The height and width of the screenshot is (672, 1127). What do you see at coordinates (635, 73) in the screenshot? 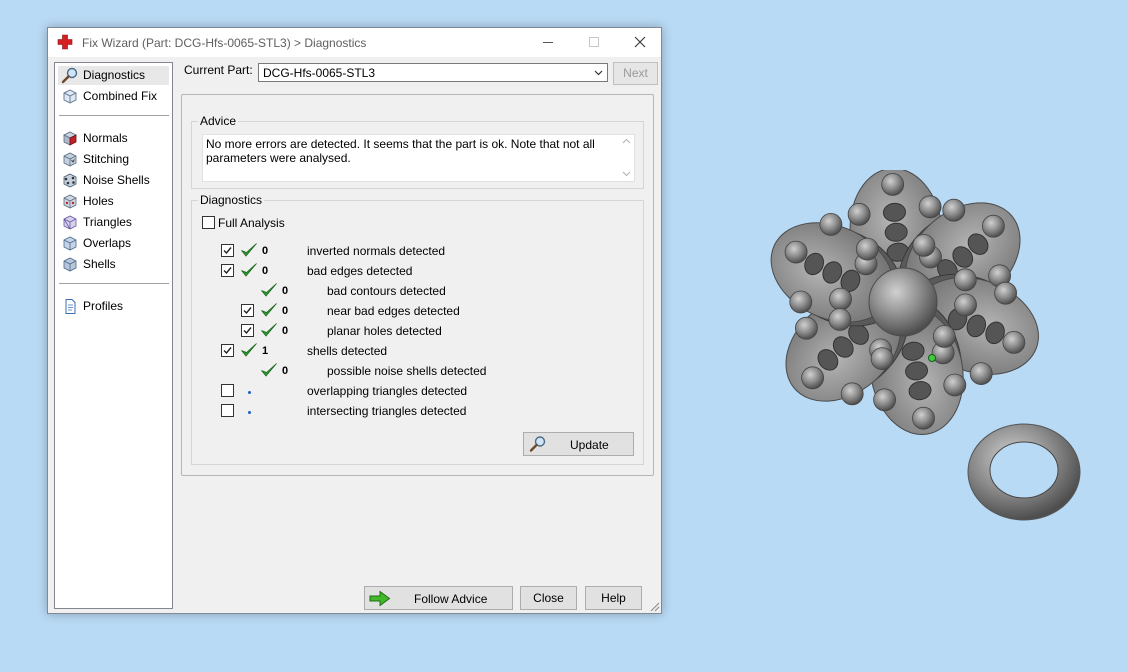
I see `next-button: Next` at bounding box center [635, 73].